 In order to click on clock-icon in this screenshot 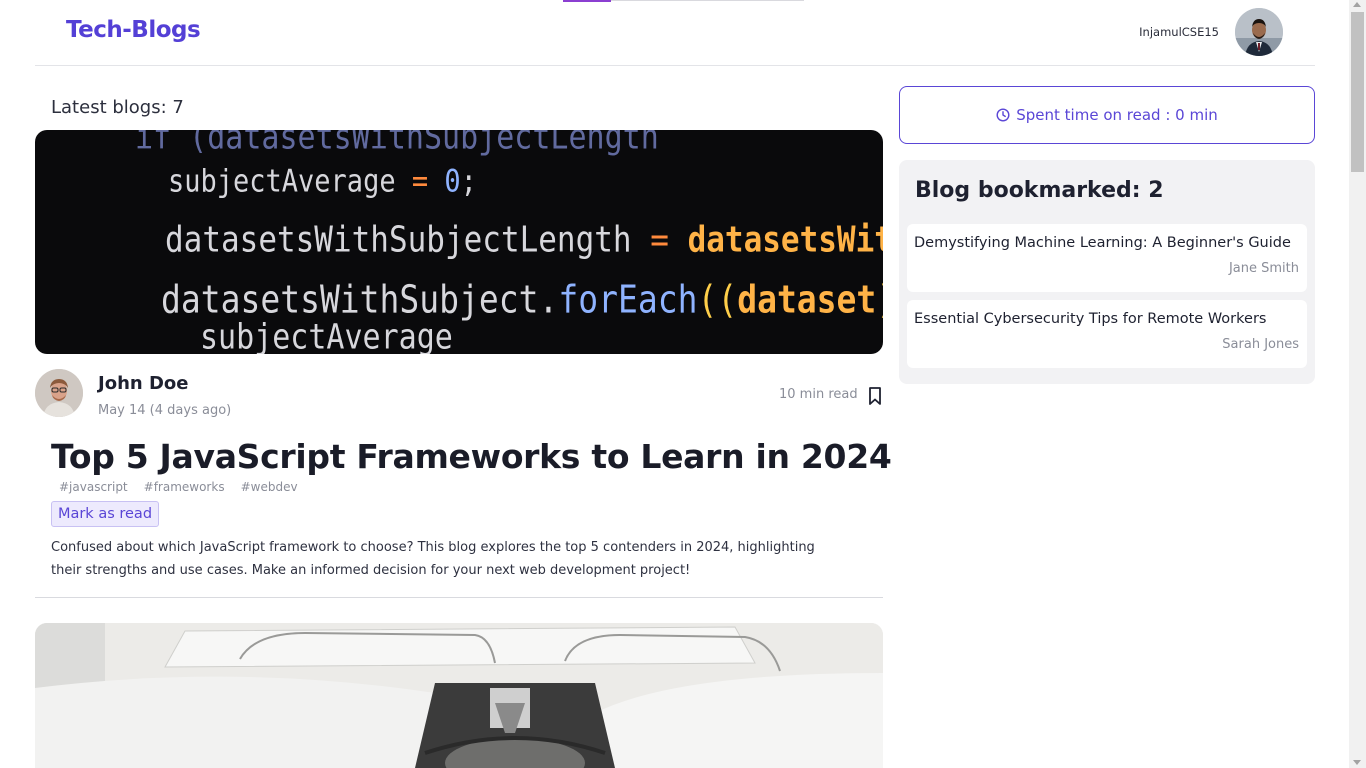, I will do `click(1003, 115)`.